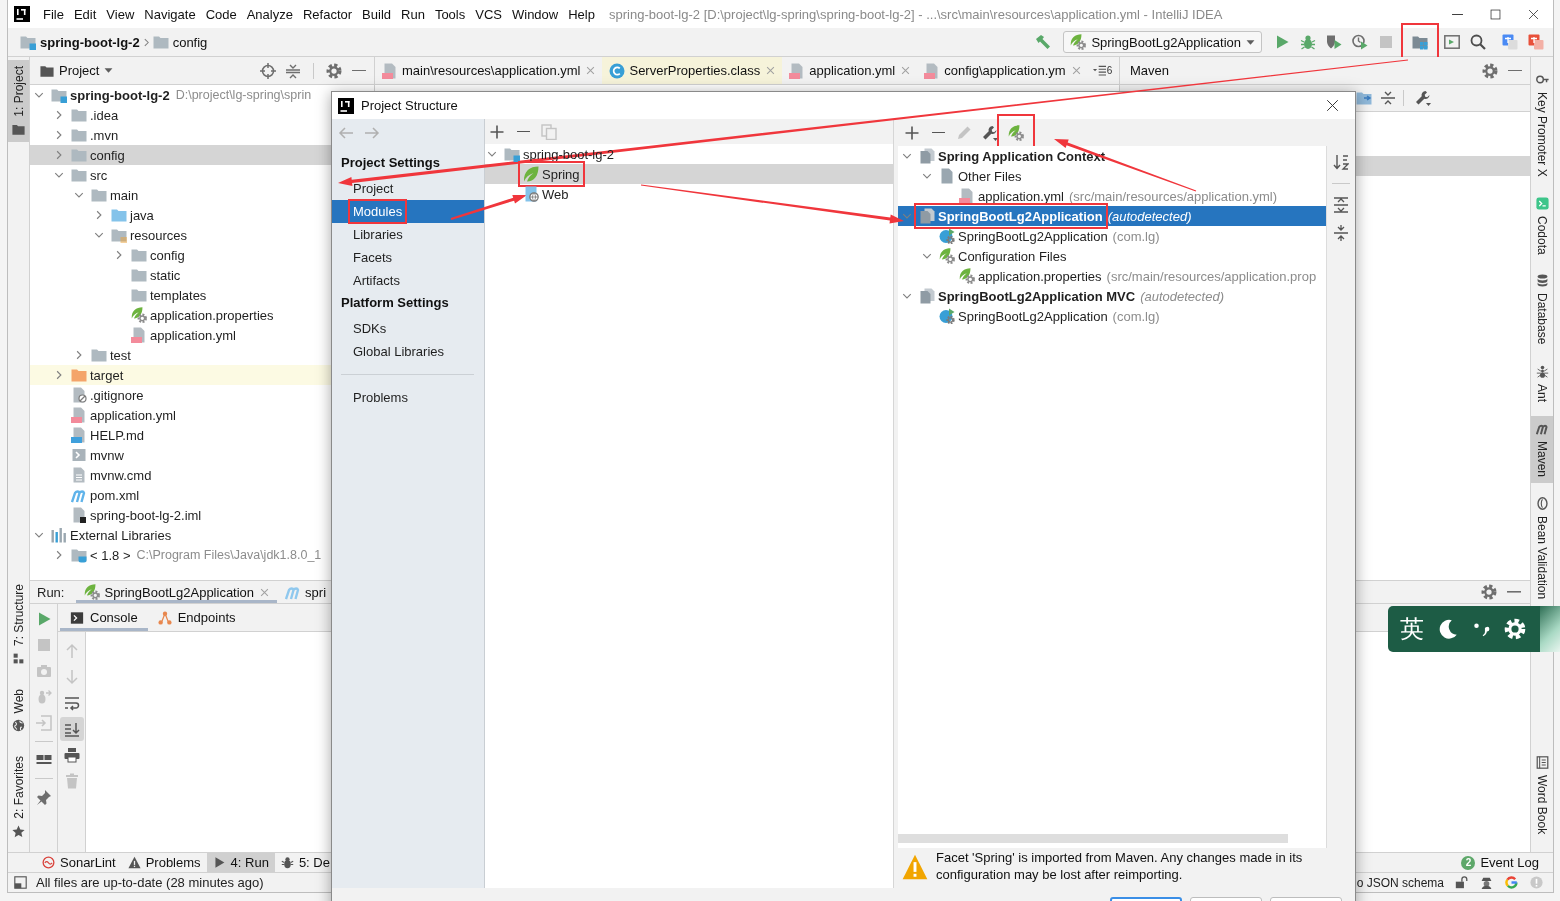 The image size is (1560, 901). Describe the element at coordinates (915, 14) in the screenshot. I see `window-title: spring-boot-lg-2 [D:\project\lg-spring\spring-boot-lg-2] - ...\src\main\resources\application.yml - IntelliJ IDEA` at that location.